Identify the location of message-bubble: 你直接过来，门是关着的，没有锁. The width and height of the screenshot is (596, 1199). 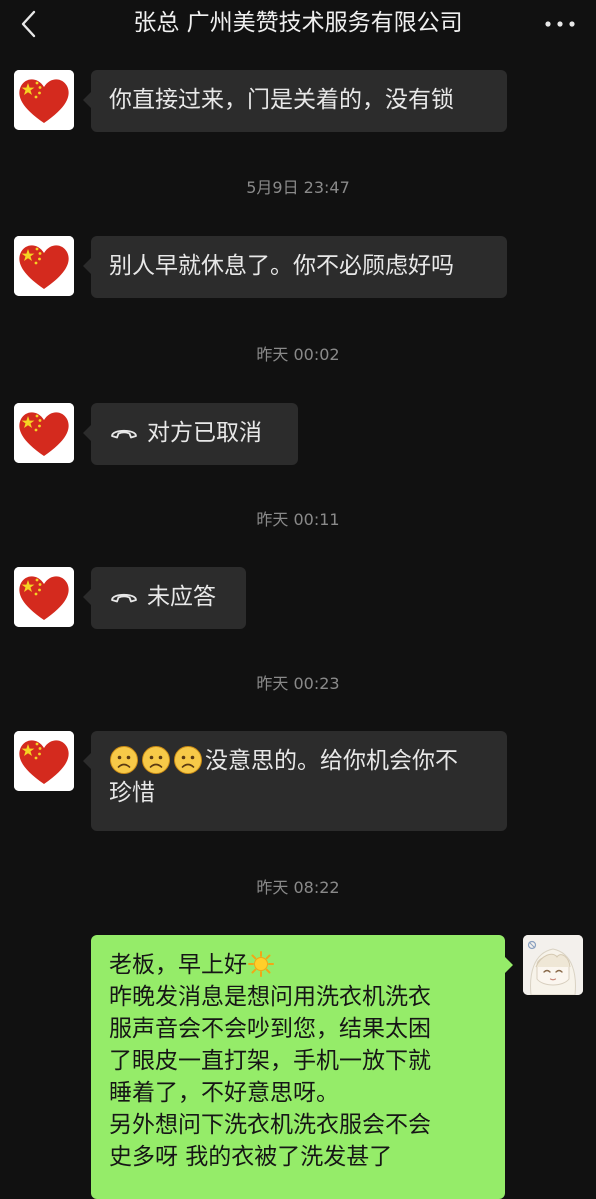
(295, 101).